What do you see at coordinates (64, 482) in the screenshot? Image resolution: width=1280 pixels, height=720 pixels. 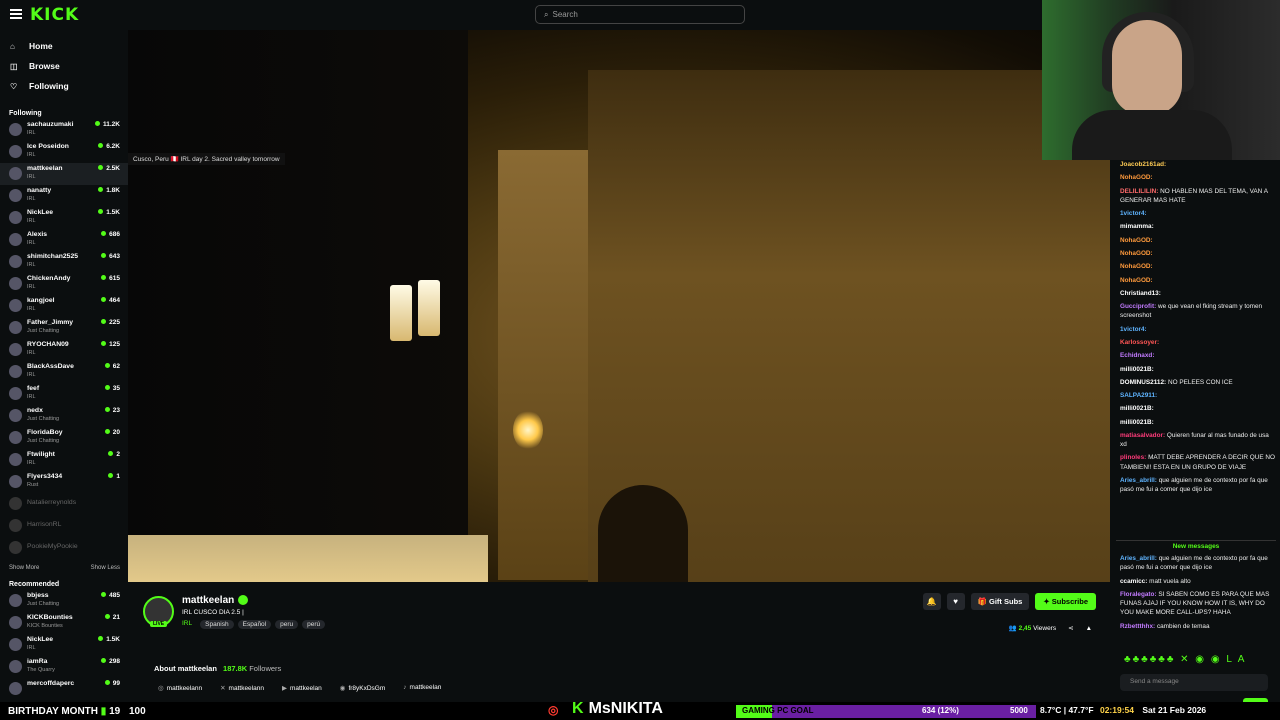 I see `channel-item: Flyers3434 Rust 1` at bounding box center [64, 482].